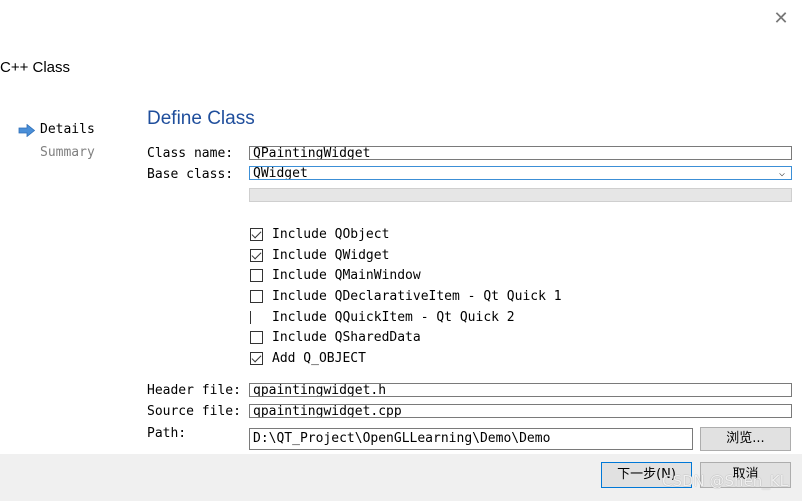 The width and height of the screenshot is (802, 501). Describe the element at coordinates (520, 153) in the screenshot. I see `class-name-input: QPaintingWidget` at that location.